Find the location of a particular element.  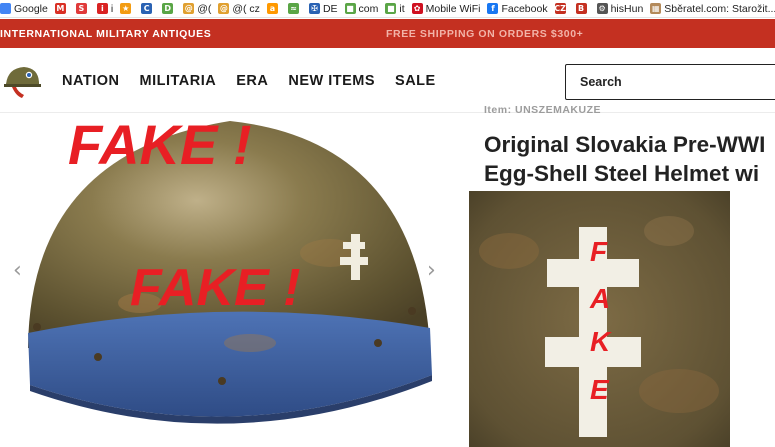

nav-item-sale: SALE is located at coordinates (415, 81).